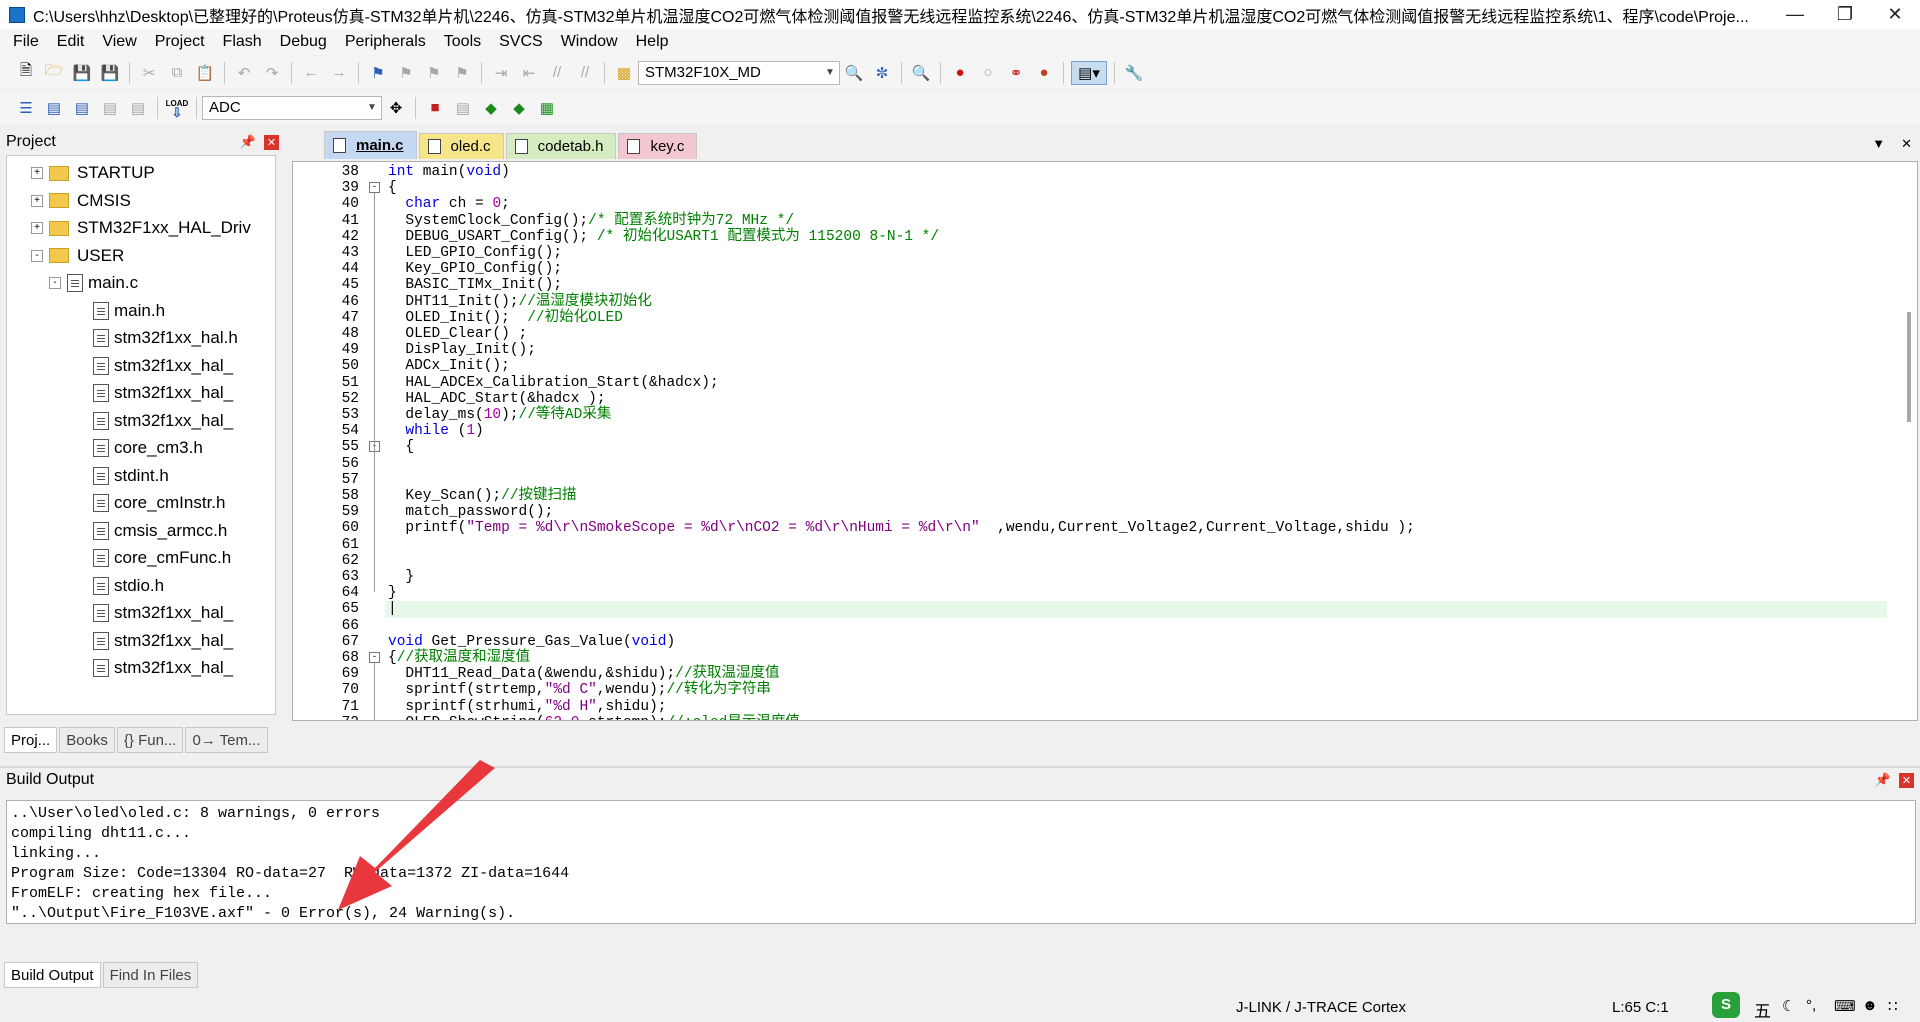  I want to click on tab-build-output: Build Output, so click(52, 975).